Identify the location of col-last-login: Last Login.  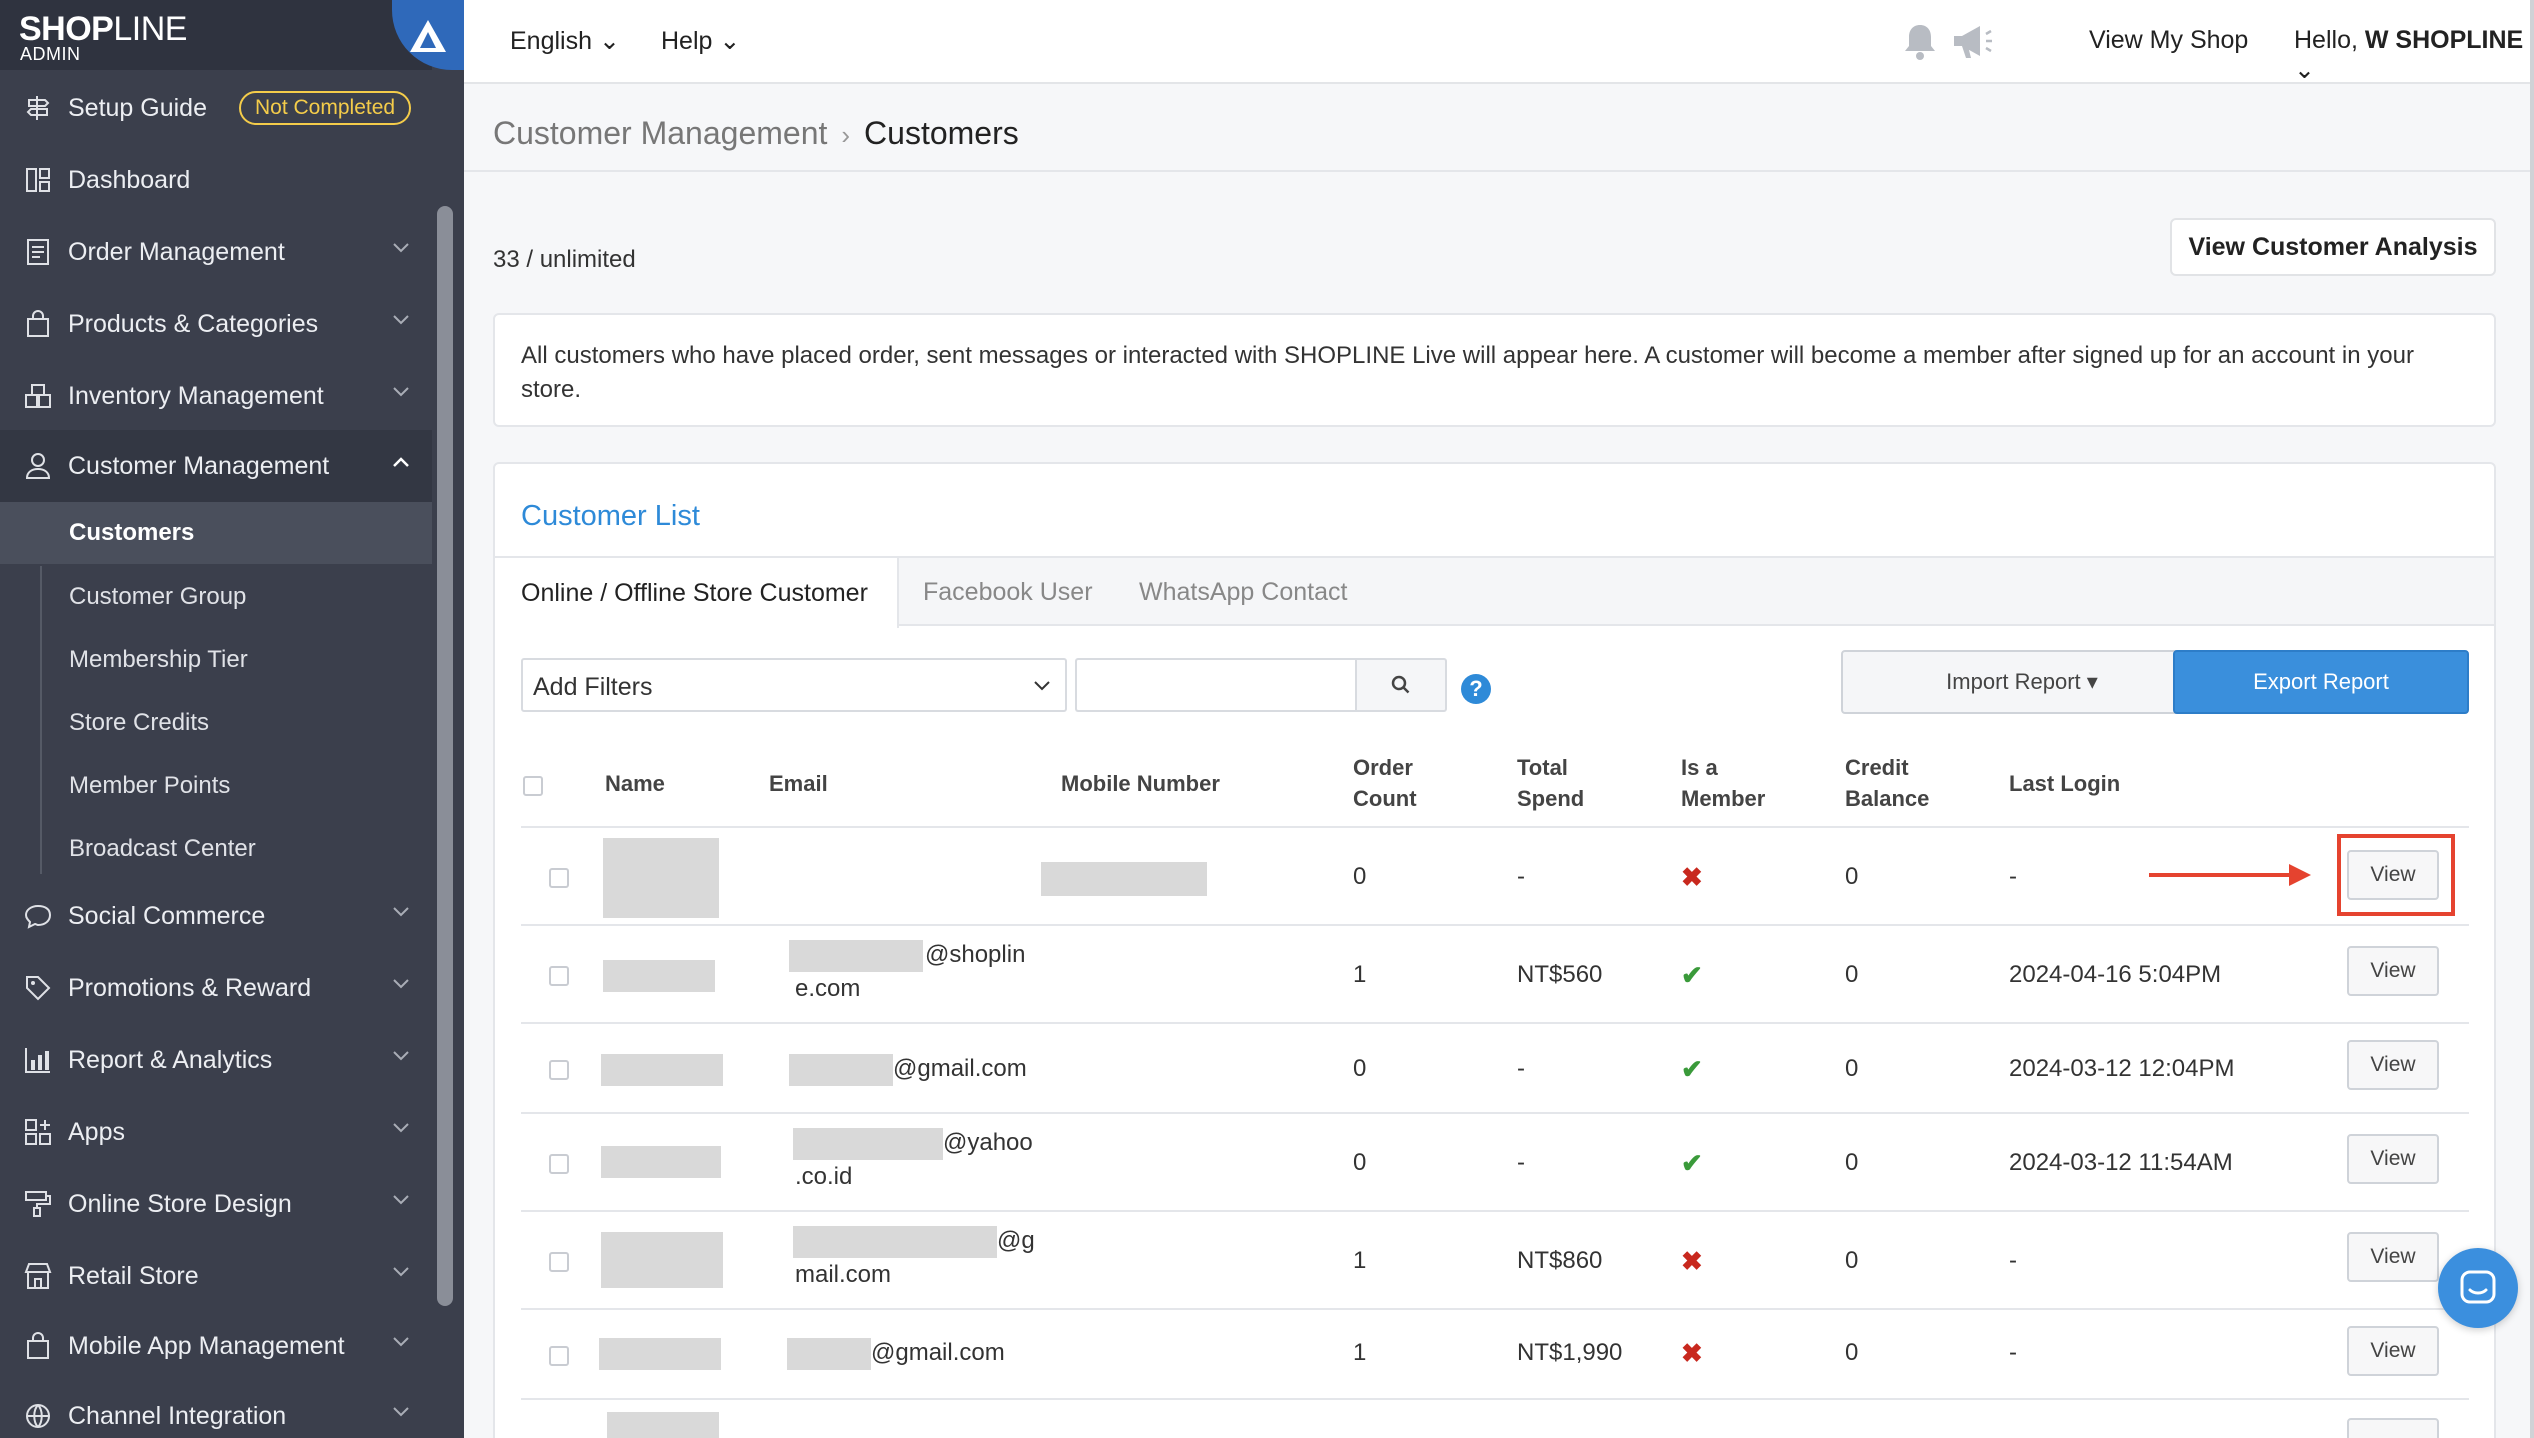
(2064, 783).